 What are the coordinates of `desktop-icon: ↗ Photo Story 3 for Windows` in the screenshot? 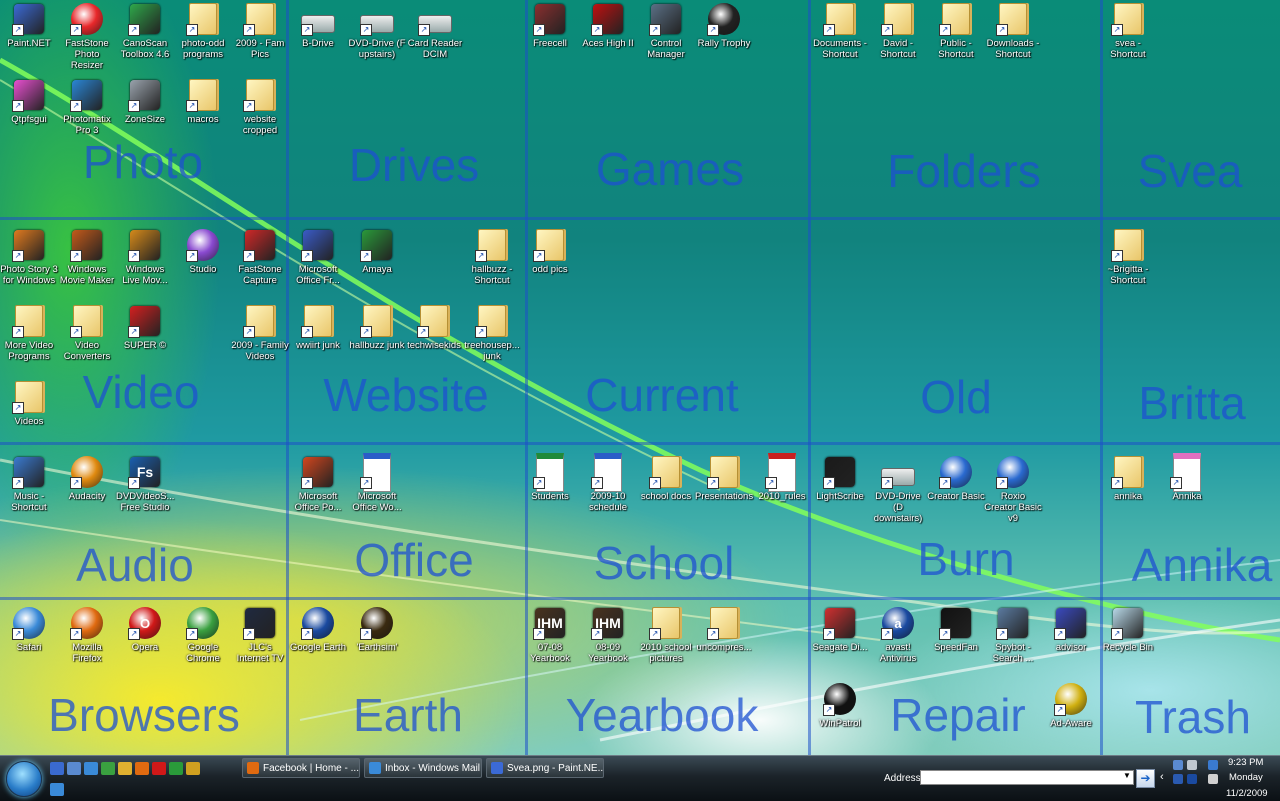 It's located at (29, 257).